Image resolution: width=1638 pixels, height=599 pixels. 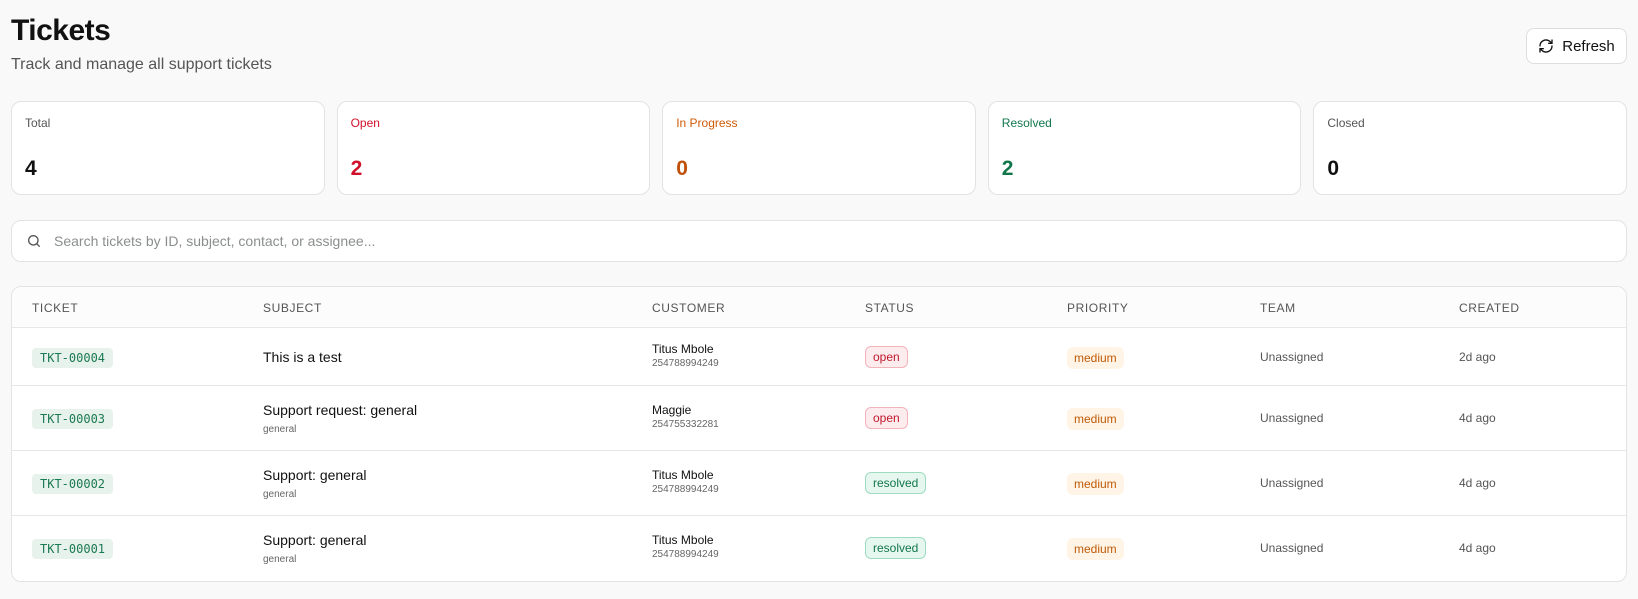 I want to click on refresh-label: Refresh, so click(x=1588, y=46).